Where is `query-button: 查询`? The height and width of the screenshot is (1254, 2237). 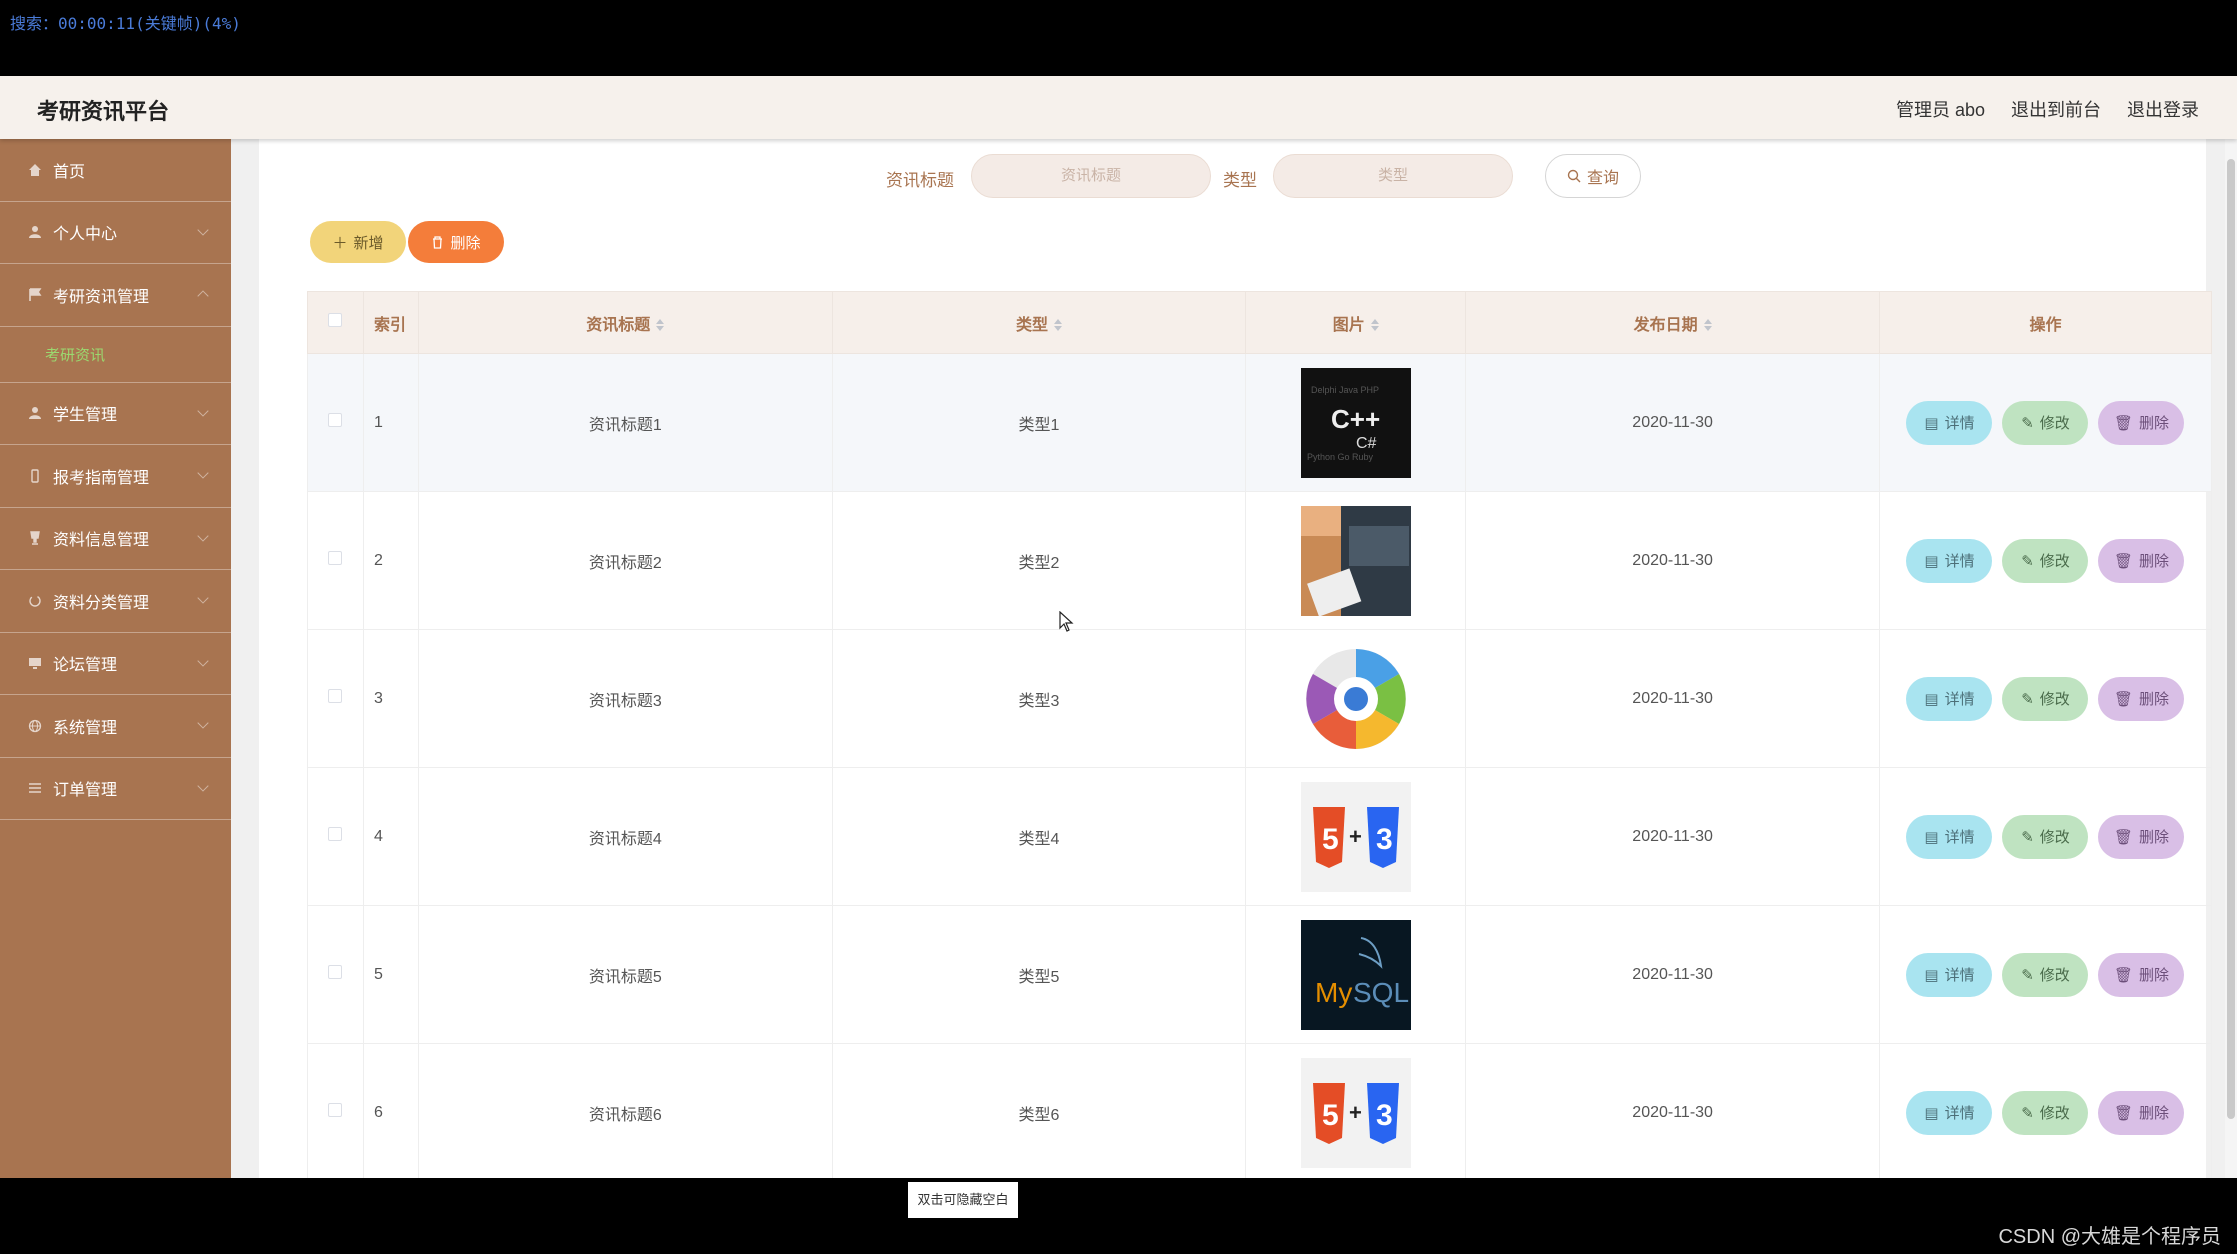 query-button: 查询 is located at coordinates (1593, 176).